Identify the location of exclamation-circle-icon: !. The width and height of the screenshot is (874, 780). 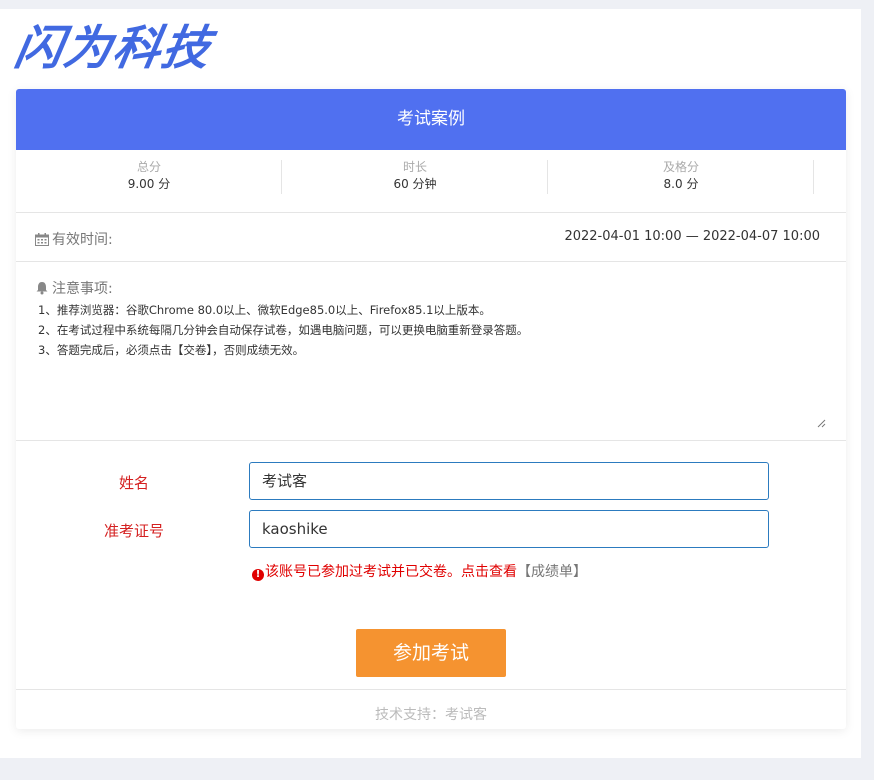
(258, 575).